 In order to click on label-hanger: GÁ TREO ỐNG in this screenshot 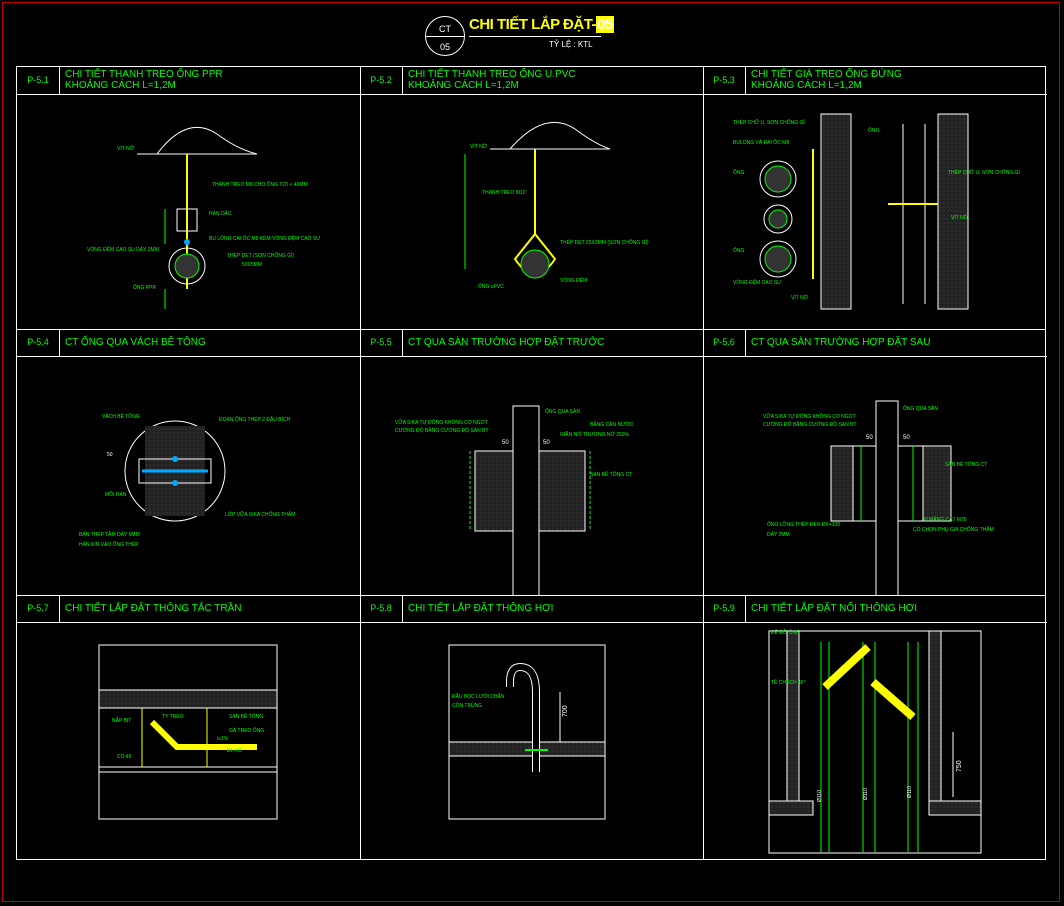, I will do `click(246, 730)`.